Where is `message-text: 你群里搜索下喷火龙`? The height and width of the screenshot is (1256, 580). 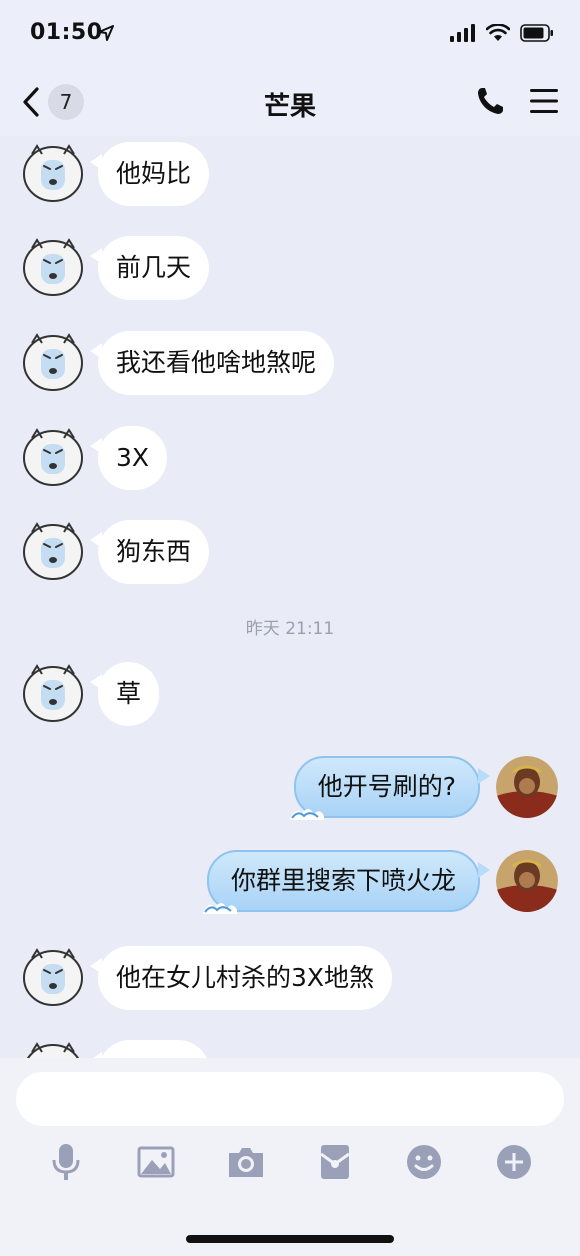 message-text: 你群里搜索下喷火龙 is located at coordinates (343, 880).